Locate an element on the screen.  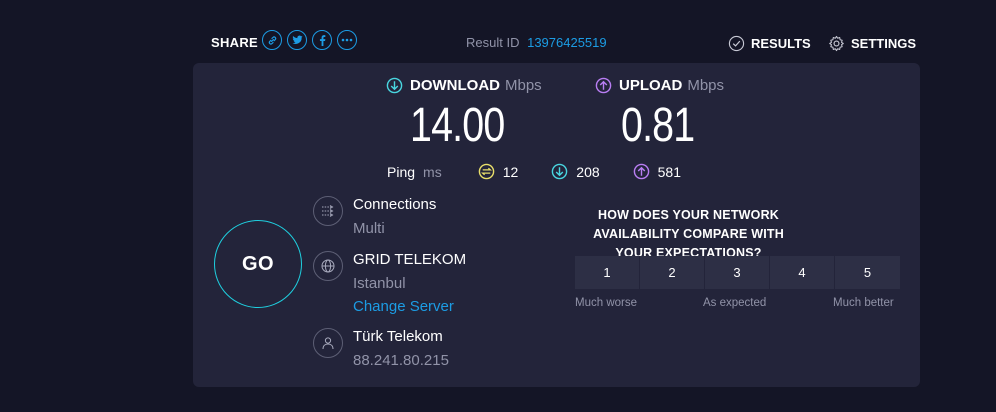
change-server-link: Change Server is located at coordinates (403, 306).